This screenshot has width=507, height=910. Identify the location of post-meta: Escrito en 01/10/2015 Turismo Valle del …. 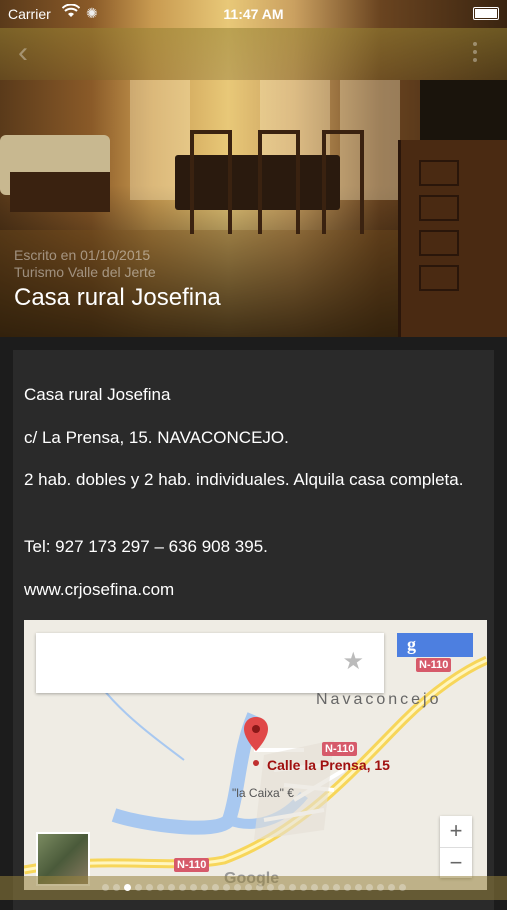
(85, 264).